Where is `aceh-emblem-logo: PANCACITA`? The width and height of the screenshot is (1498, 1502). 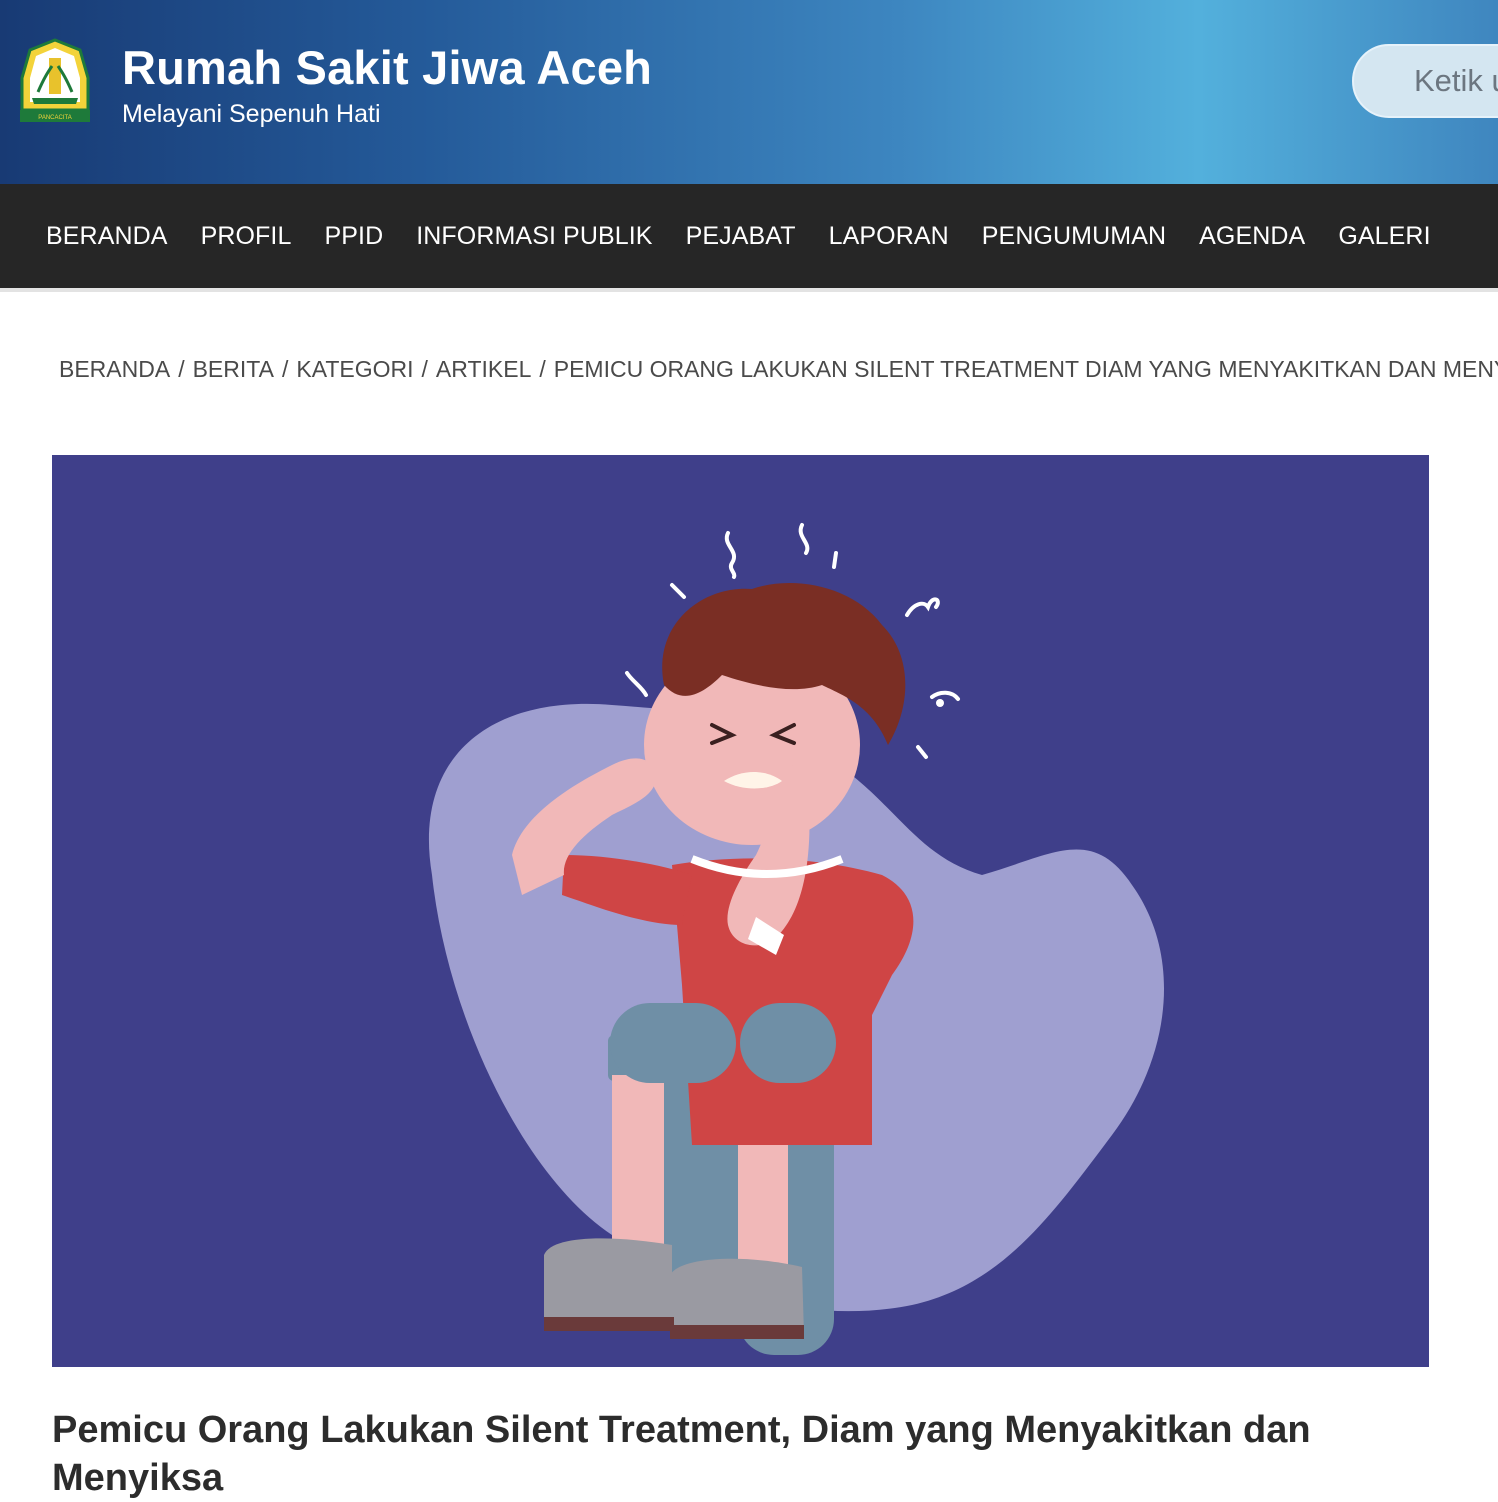 aceh-emblem-logo: PANCACITA is located at coordinates (55, 81).